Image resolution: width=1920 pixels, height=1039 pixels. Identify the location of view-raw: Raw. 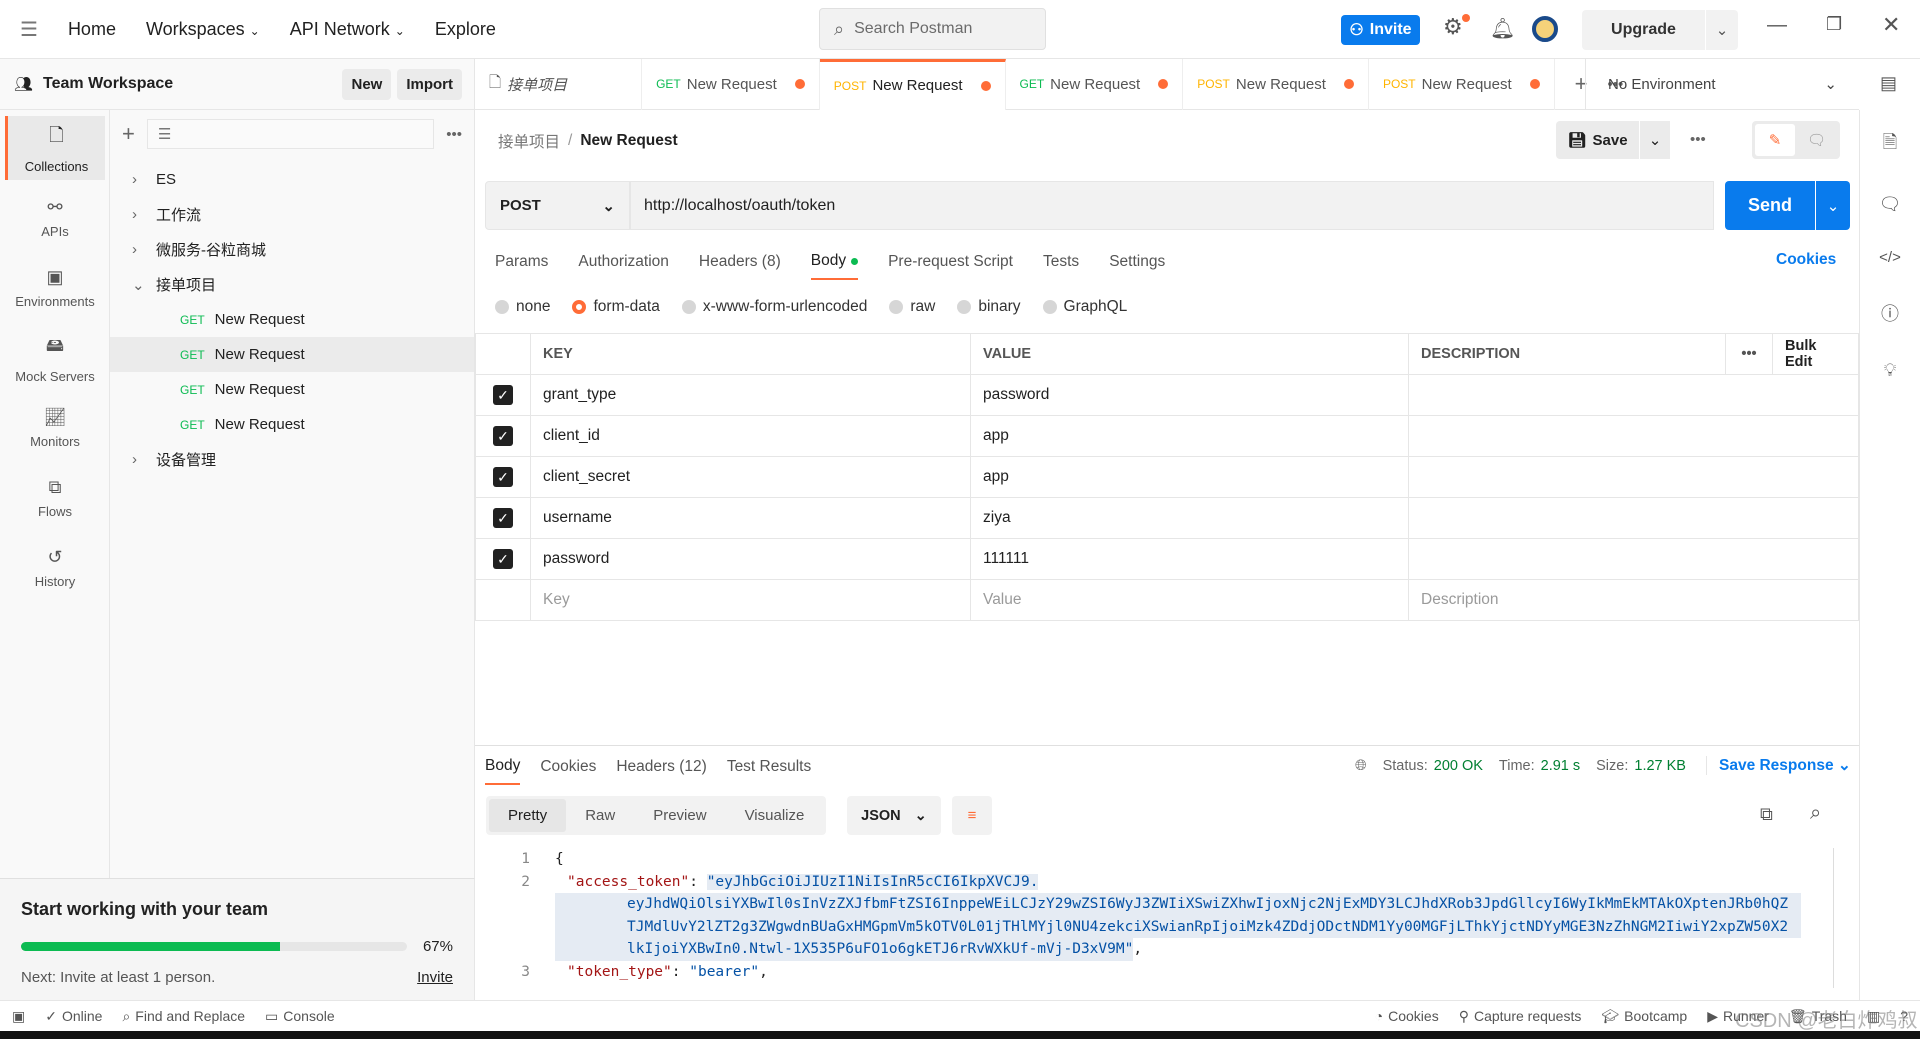
(600, 815).